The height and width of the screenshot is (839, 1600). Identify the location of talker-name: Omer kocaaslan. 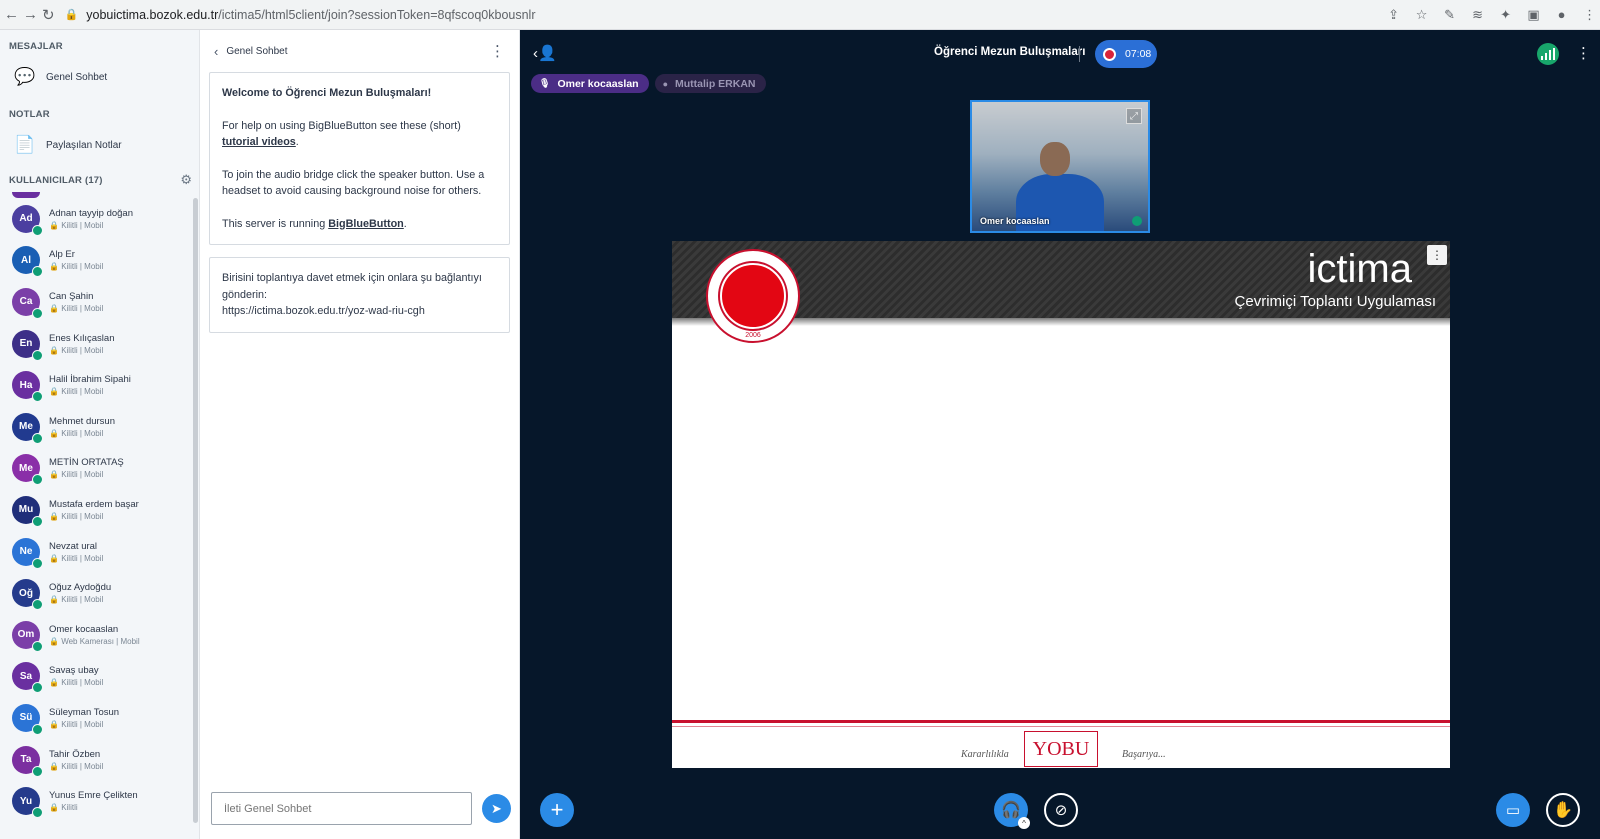
(598, 83).